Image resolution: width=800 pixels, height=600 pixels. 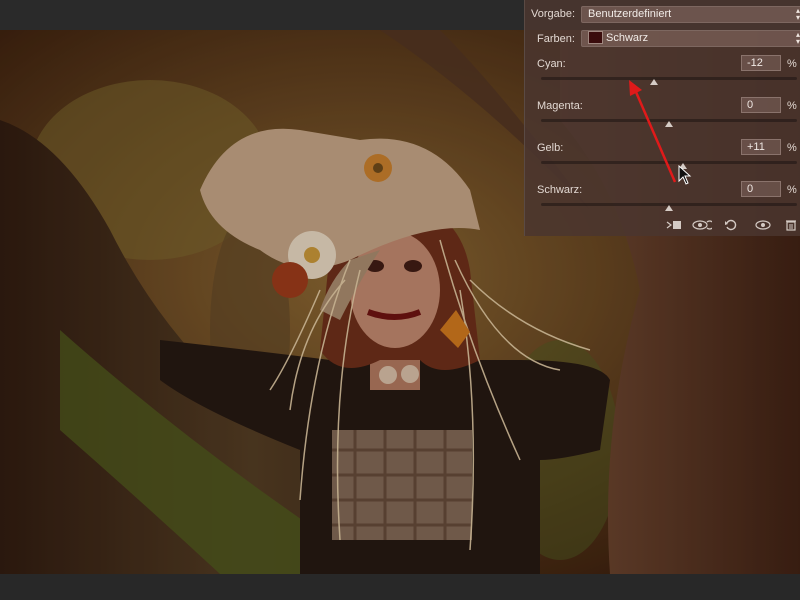 I want to click on slider-label: Gelb:, so click(x=550, y=148).